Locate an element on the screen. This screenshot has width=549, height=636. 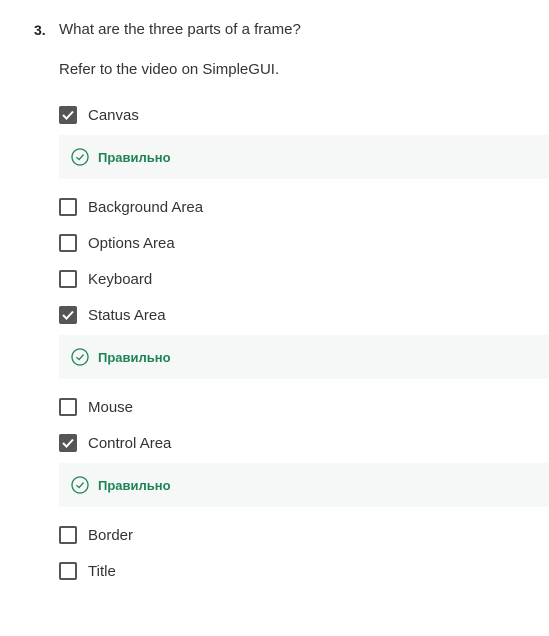
option-status-area: Status Area is located at coordinates (304, 315).